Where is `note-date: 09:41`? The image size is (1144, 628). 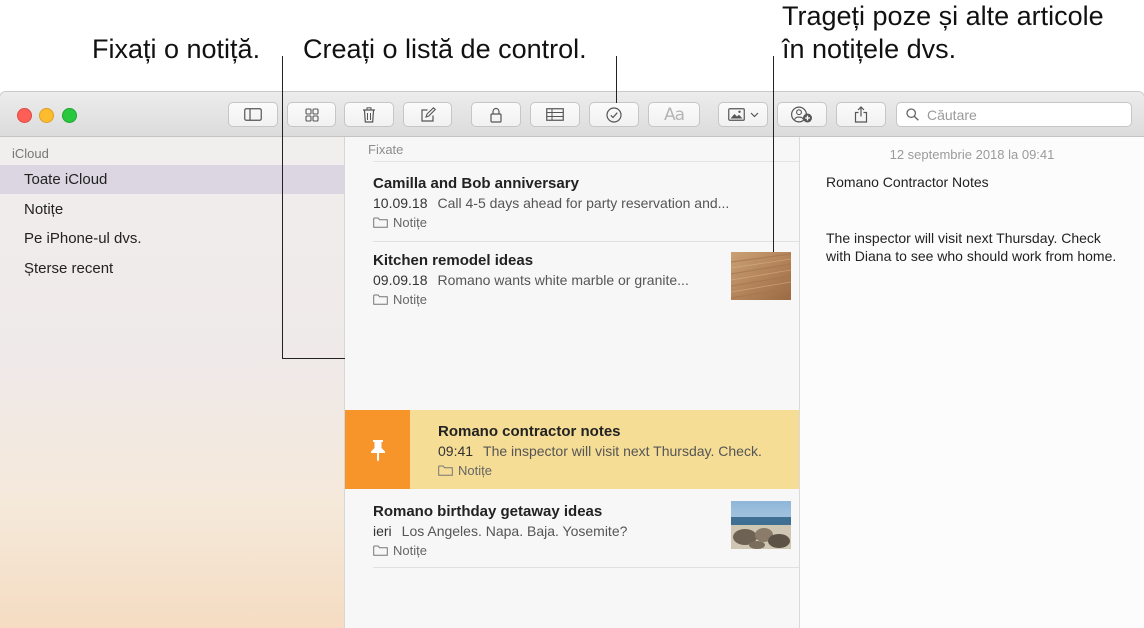
note-date: 09:41 is located at coordinates (456, 451).